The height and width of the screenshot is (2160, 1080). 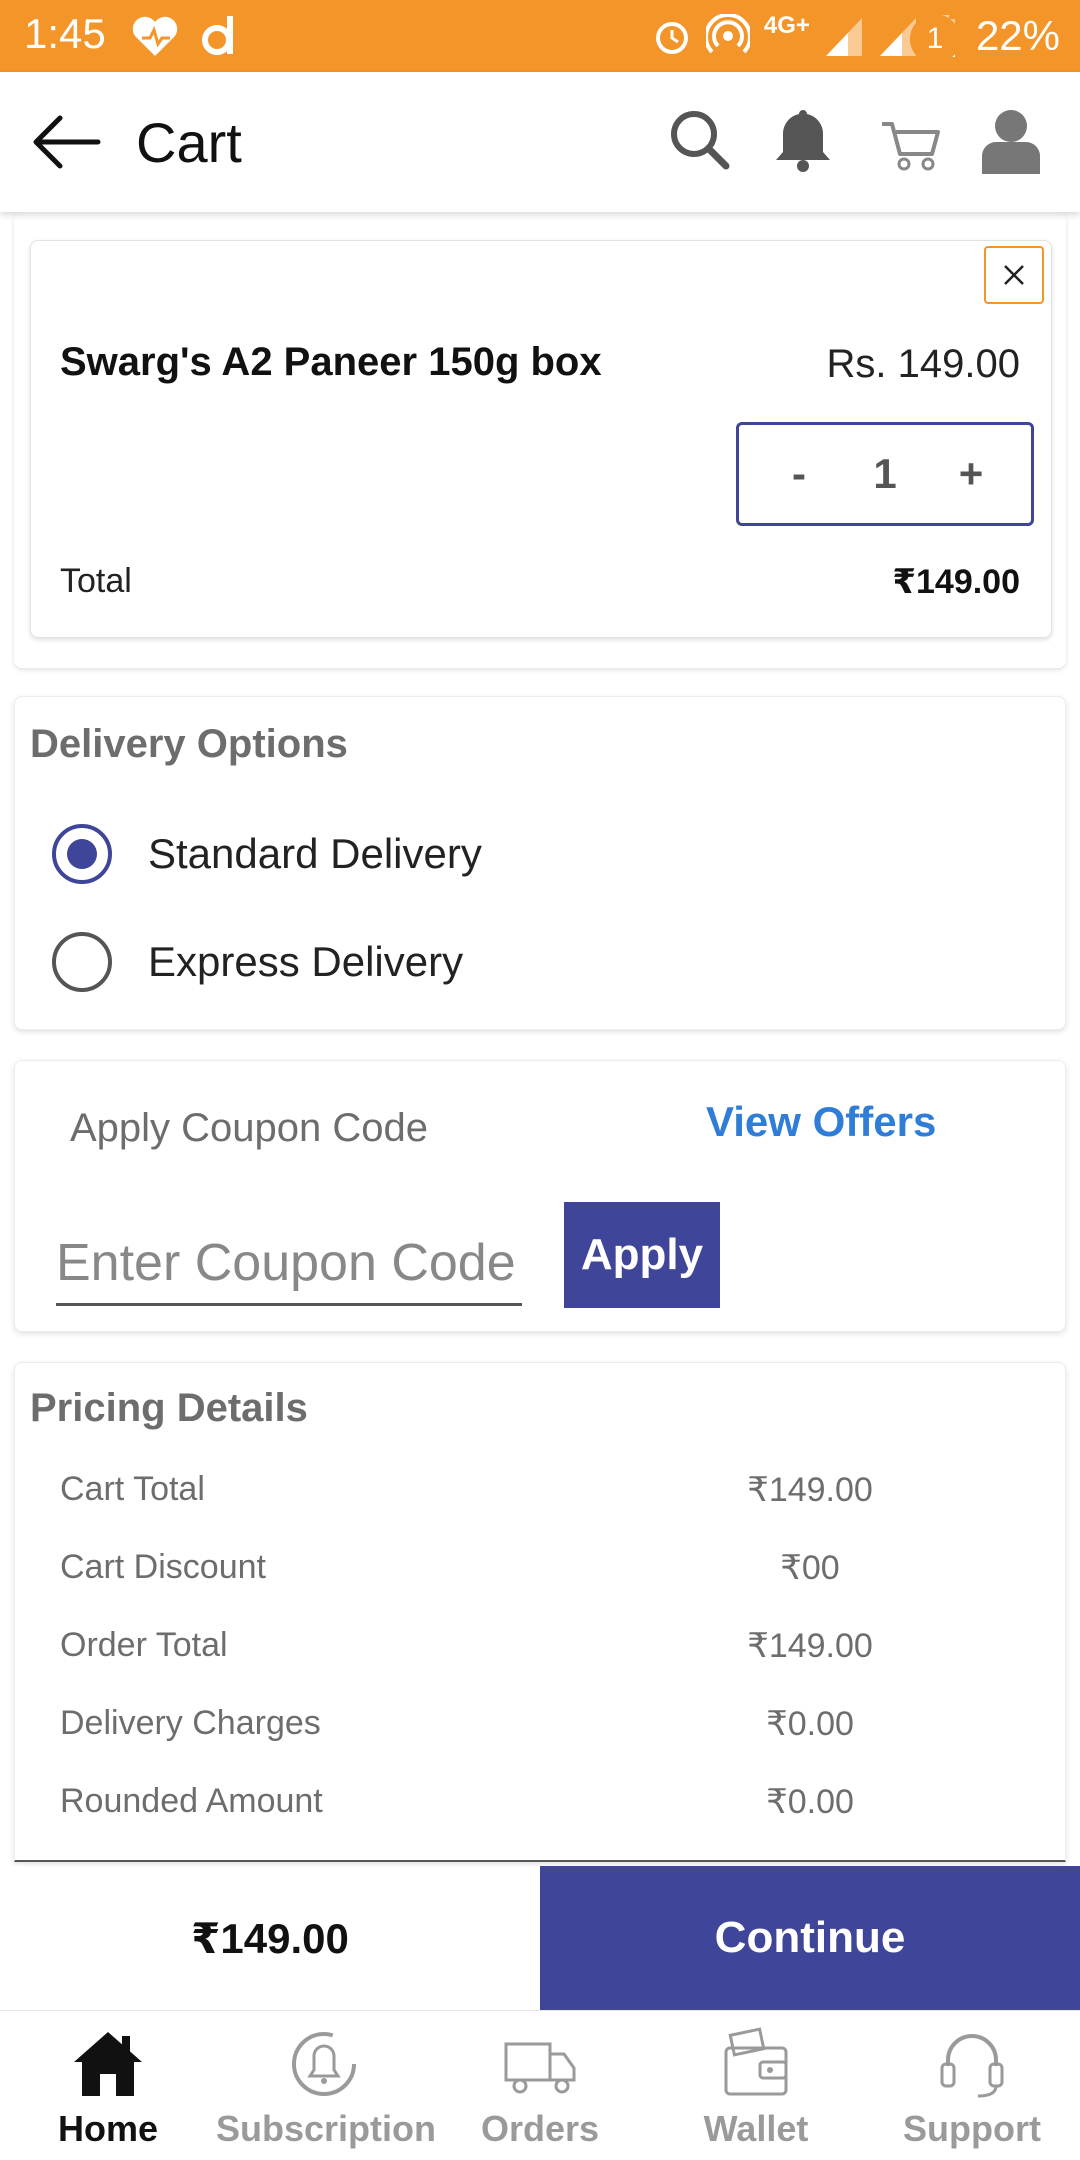 I want to click on signal-icon, so click(x=843, y=37).